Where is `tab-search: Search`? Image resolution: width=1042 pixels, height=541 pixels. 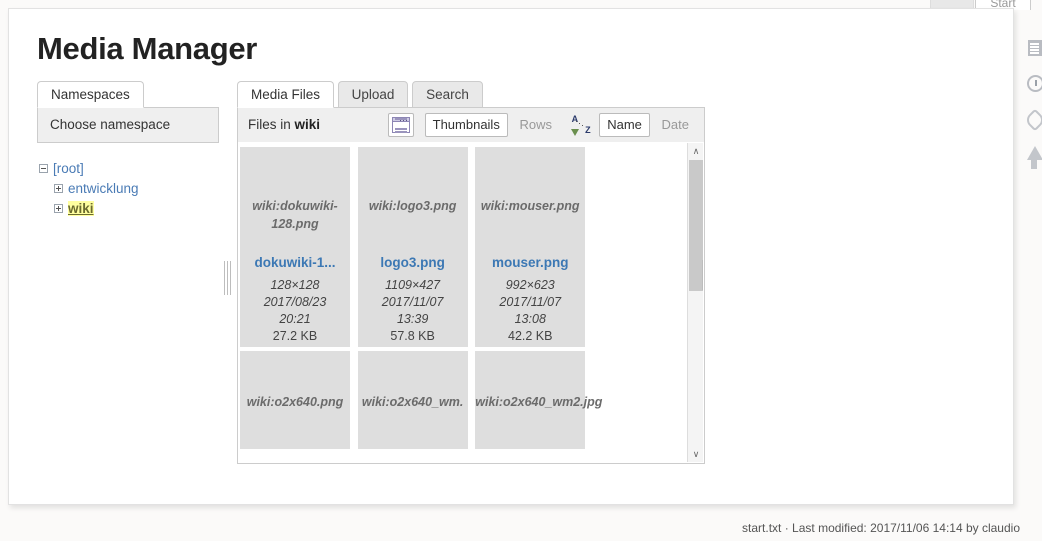
tab-search: Search is located at coordinates (447, 94).